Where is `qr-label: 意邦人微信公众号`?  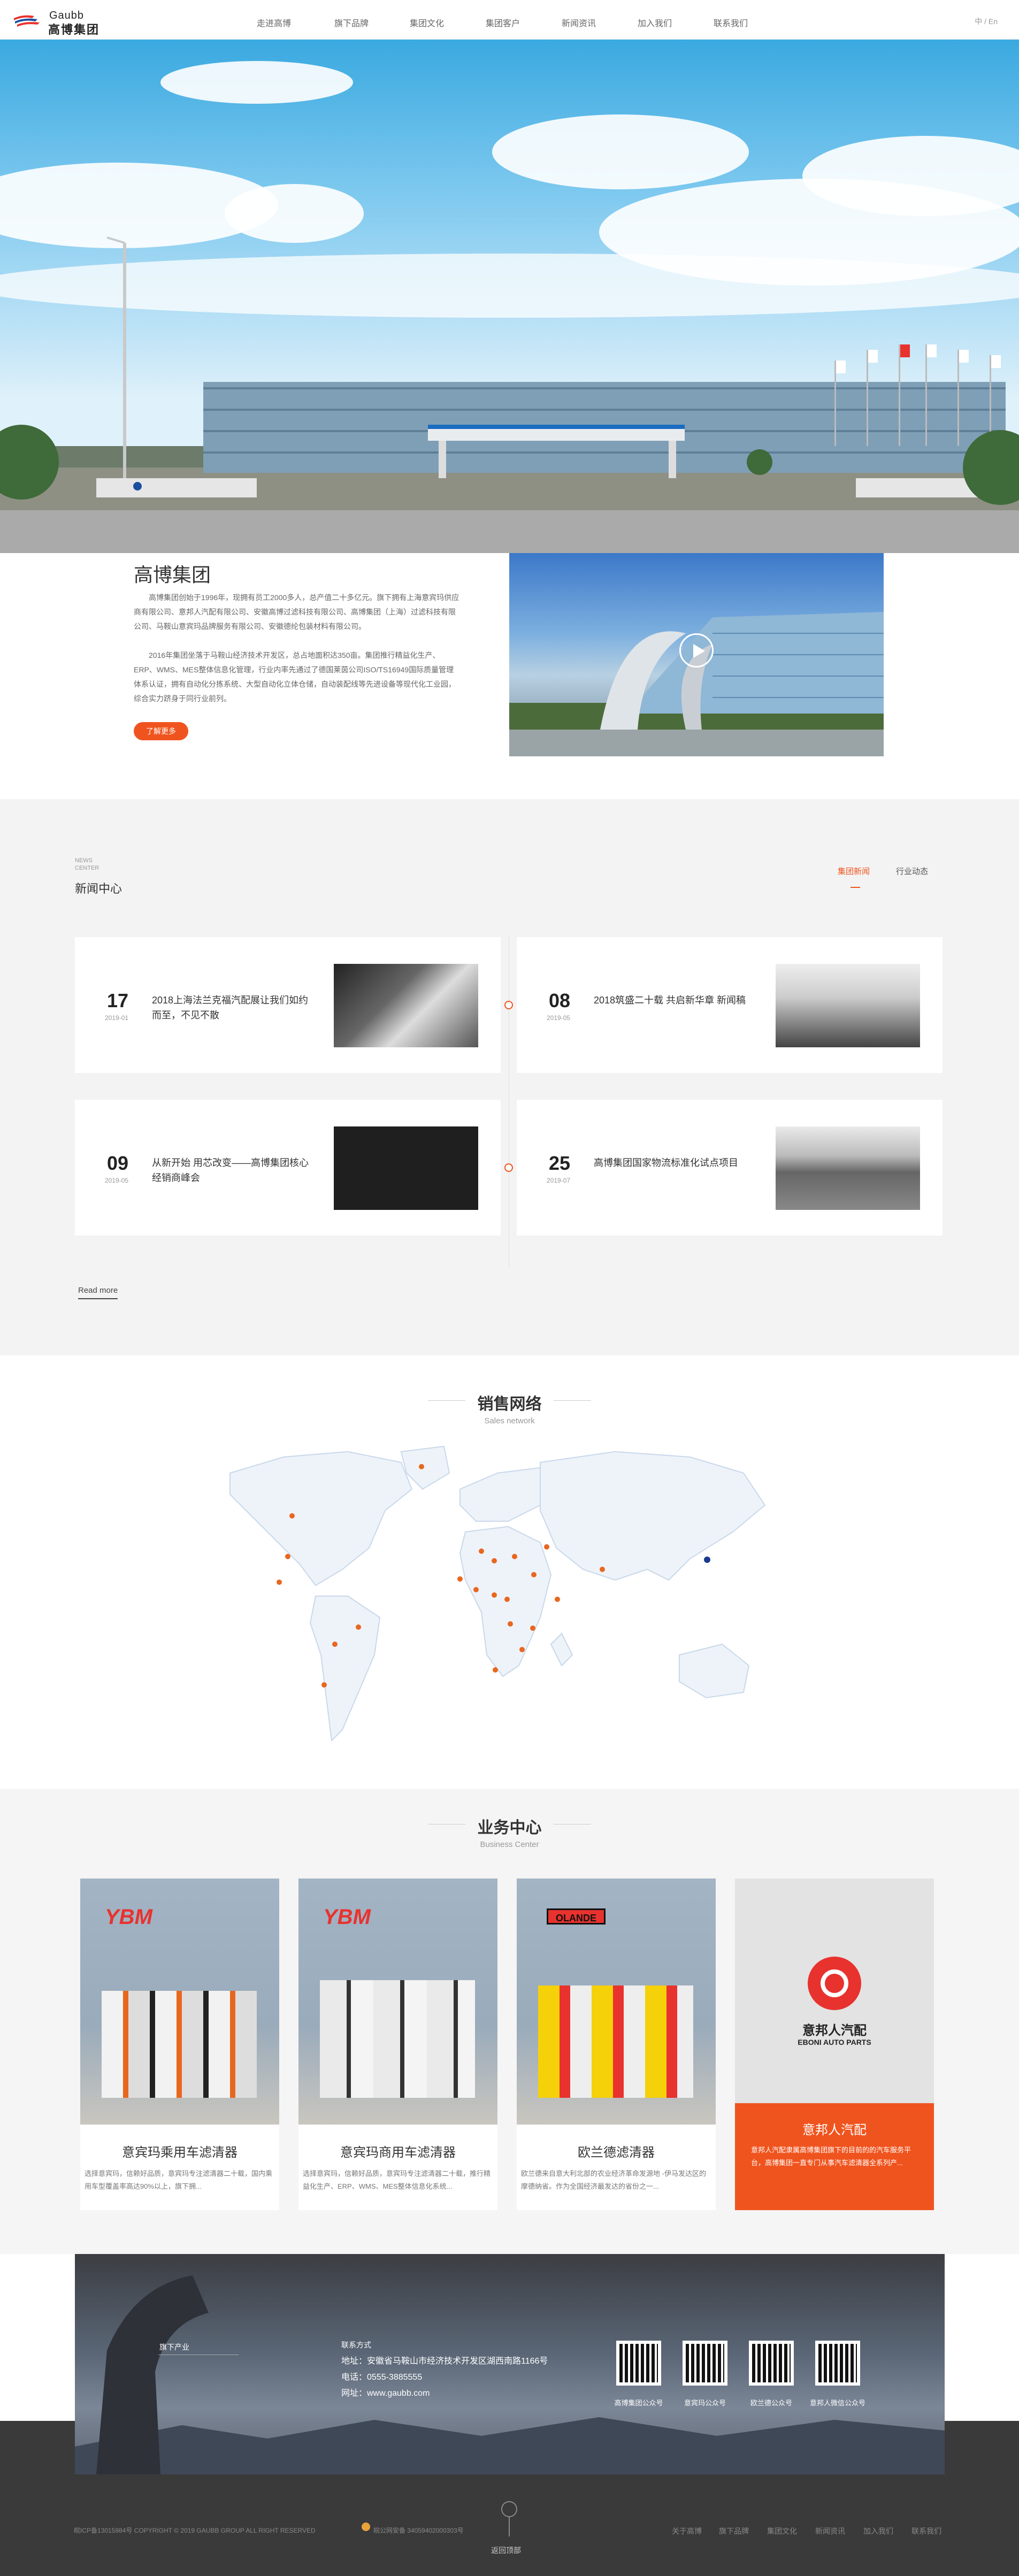
qr-label: 意邦人微信公众号 is located at coordinates (837, 2403).